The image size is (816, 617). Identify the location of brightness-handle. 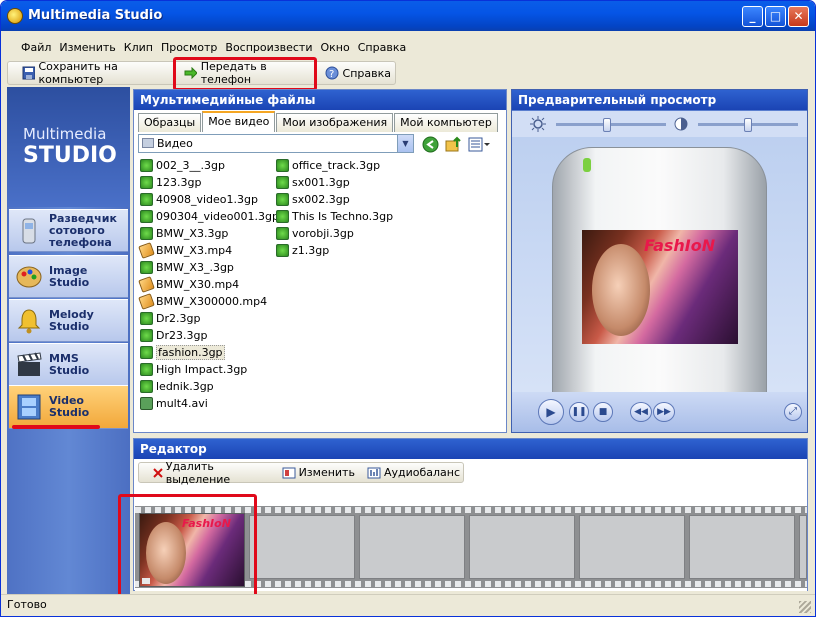
(607, 125).